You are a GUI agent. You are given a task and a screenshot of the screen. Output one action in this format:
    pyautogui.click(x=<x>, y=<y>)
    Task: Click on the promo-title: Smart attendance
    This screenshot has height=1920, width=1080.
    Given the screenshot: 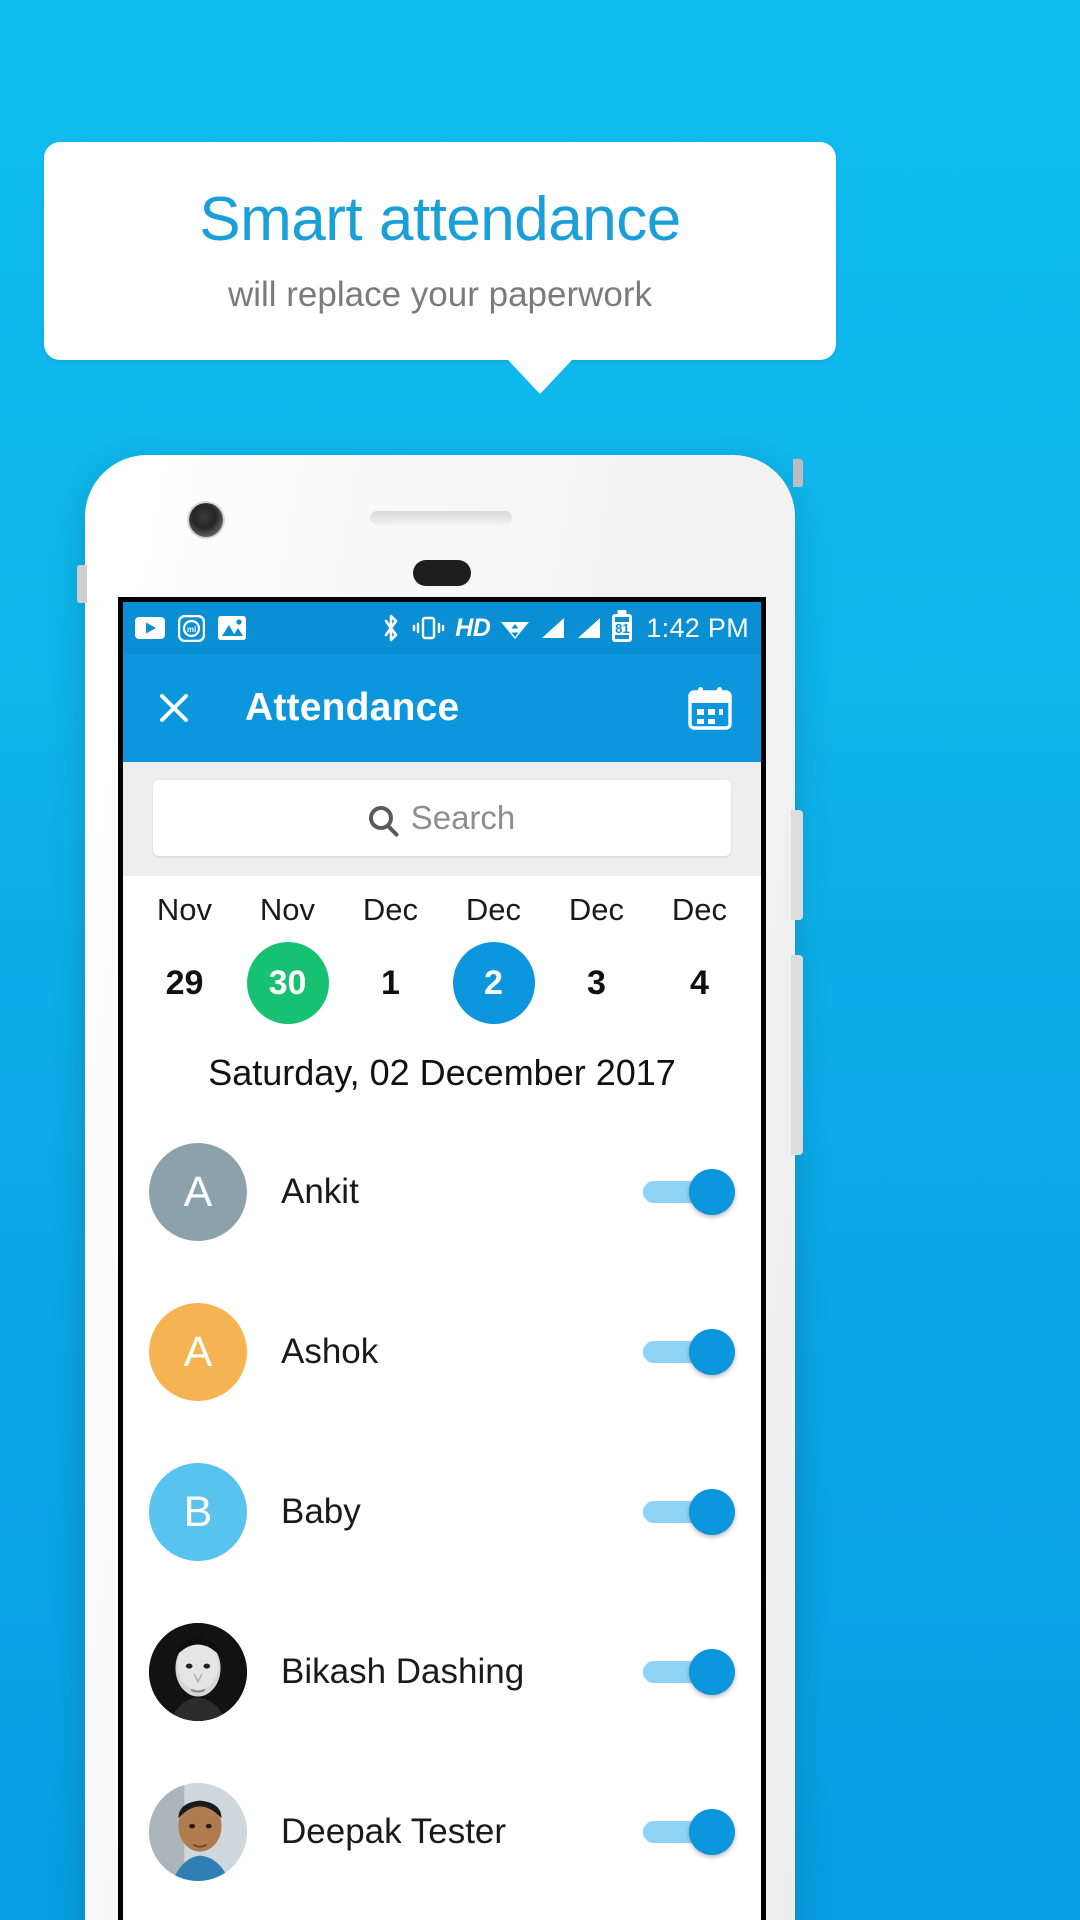 What is the action you would take?
    pyautogui.click(x=440, y=220)
    